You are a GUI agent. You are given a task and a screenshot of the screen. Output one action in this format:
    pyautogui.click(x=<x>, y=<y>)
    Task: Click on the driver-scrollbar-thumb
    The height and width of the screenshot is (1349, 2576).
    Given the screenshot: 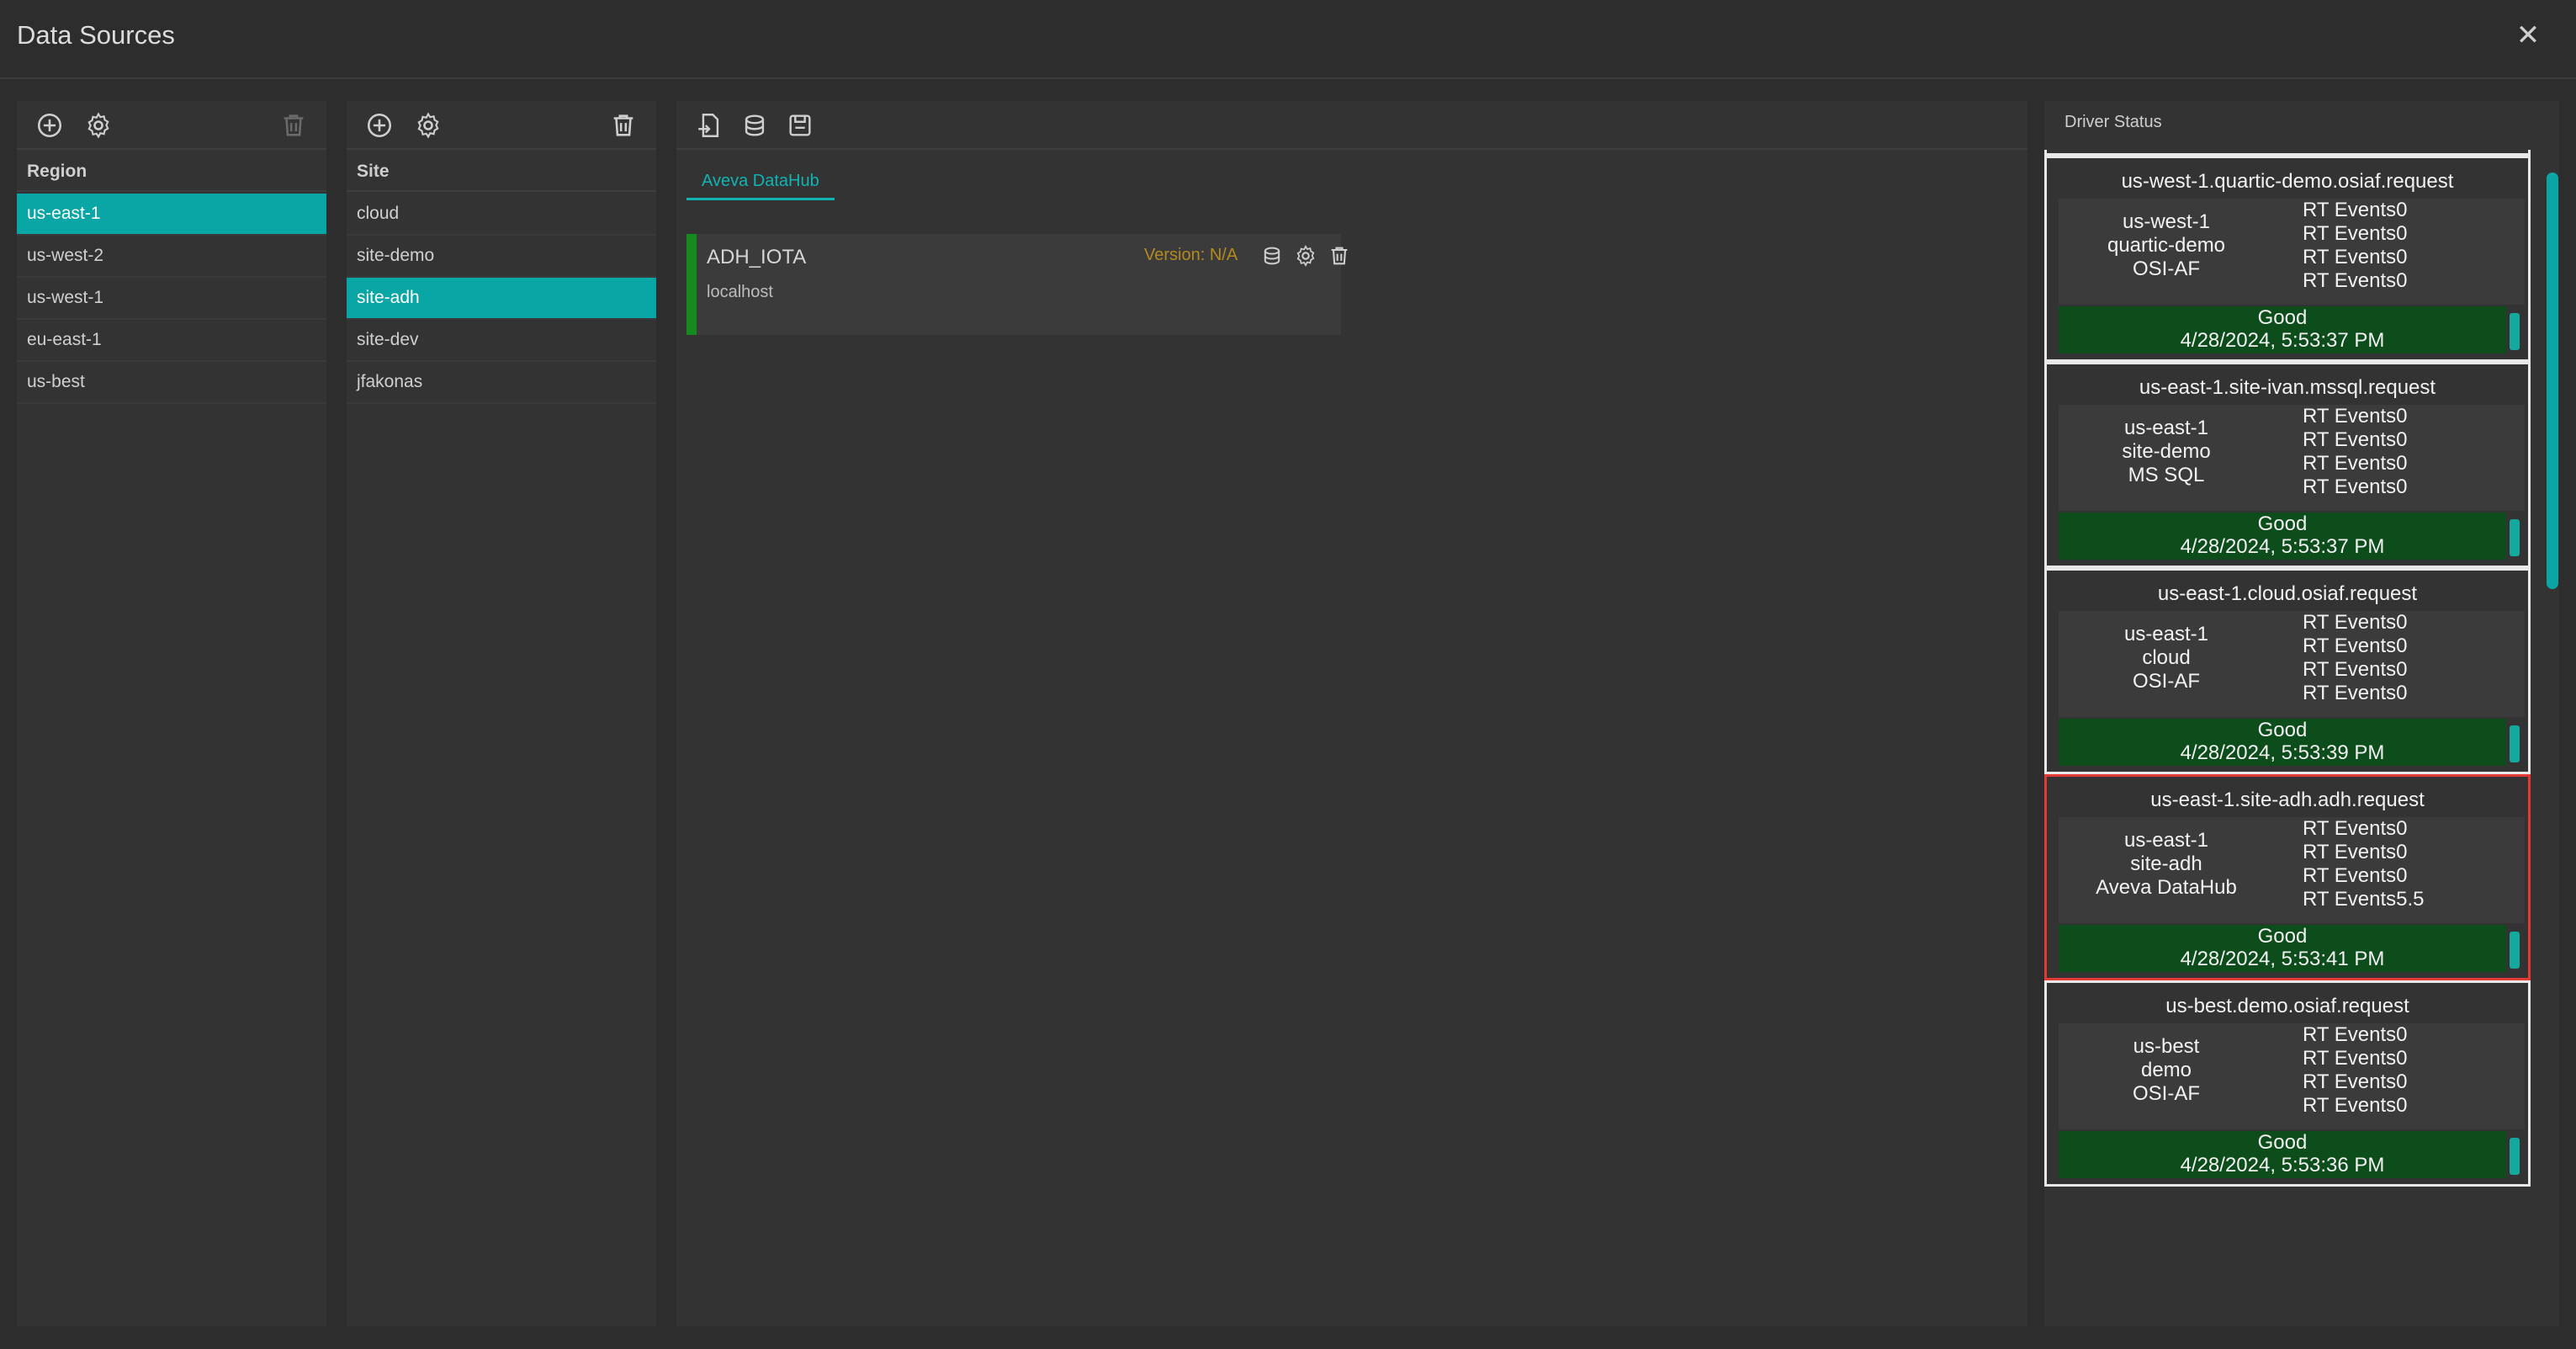 What is the action you would take?
    pyautogui.click(x=2553, y=381)
    